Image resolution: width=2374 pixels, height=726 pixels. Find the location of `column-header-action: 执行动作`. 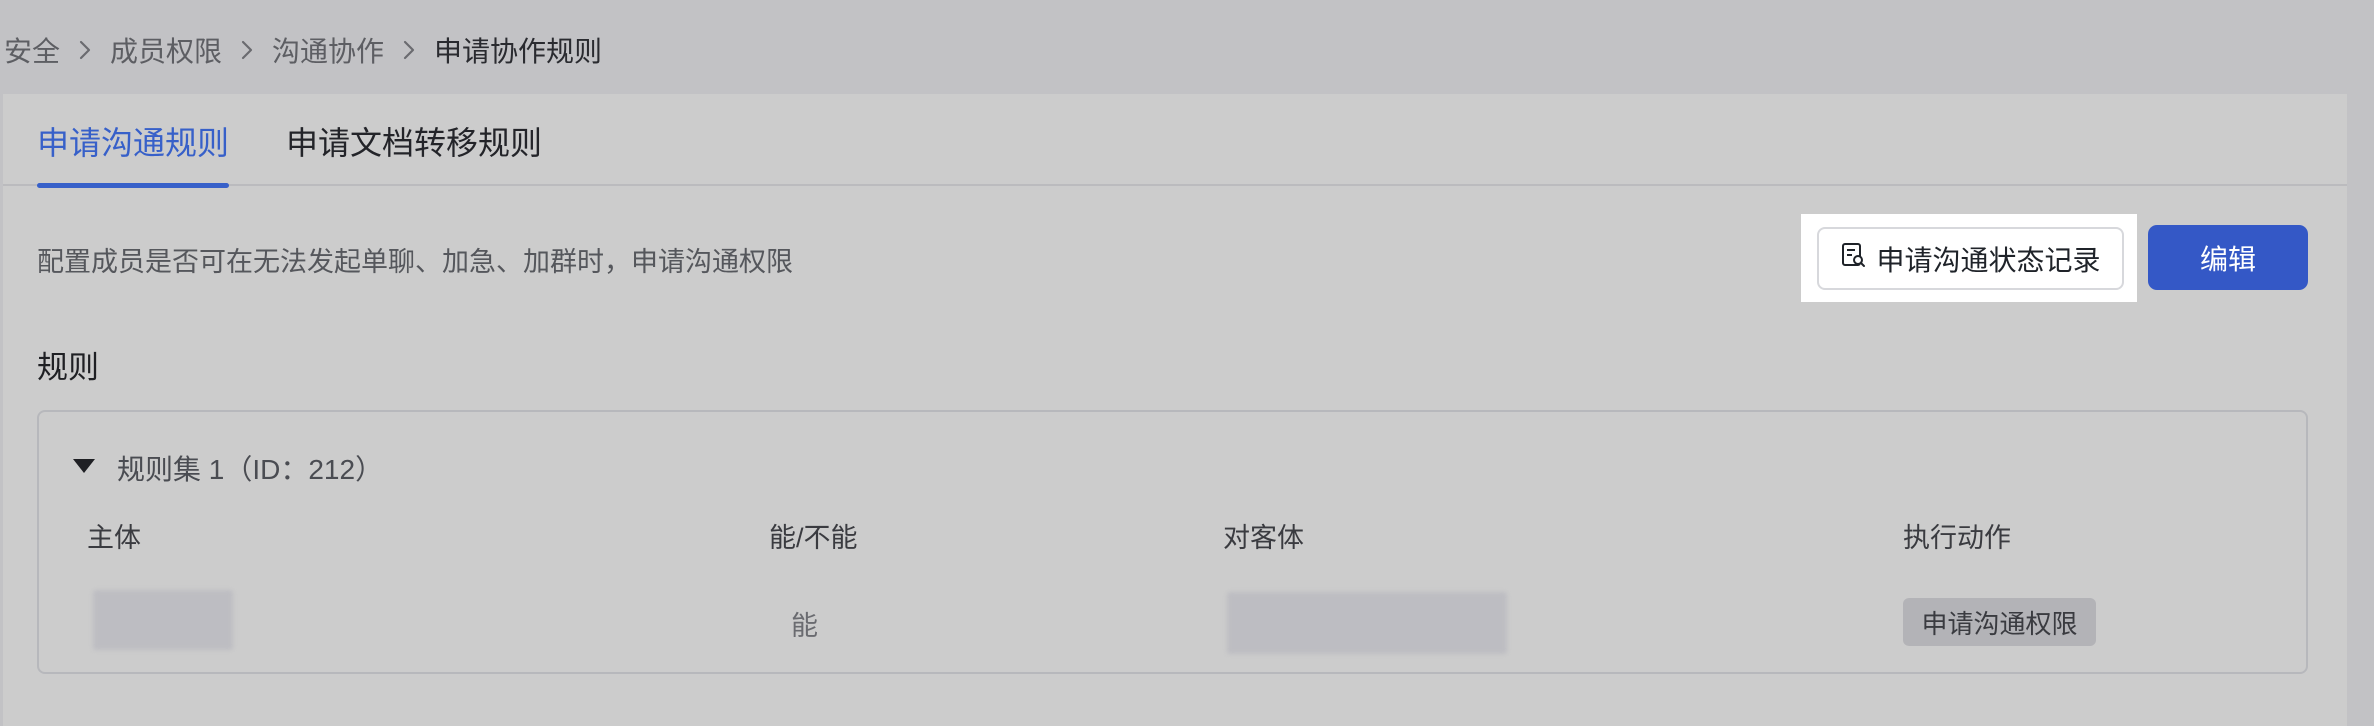

column-header-action: 执行动作 is located at coordinates (1957, 538).